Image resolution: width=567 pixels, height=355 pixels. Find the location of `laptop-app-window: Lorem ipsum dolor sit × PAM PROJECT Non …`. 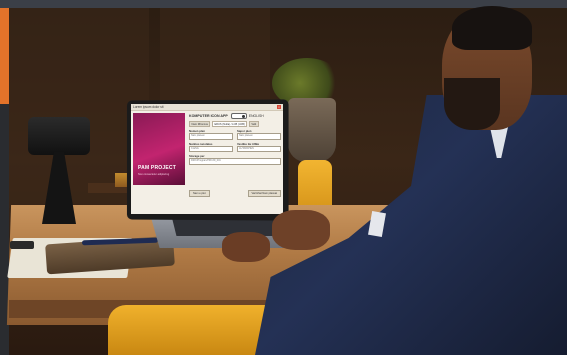

laptop-app-window: Lorem ipsum dolor sit × PAM PROJECT Non … is located at coordinates (207, 159).